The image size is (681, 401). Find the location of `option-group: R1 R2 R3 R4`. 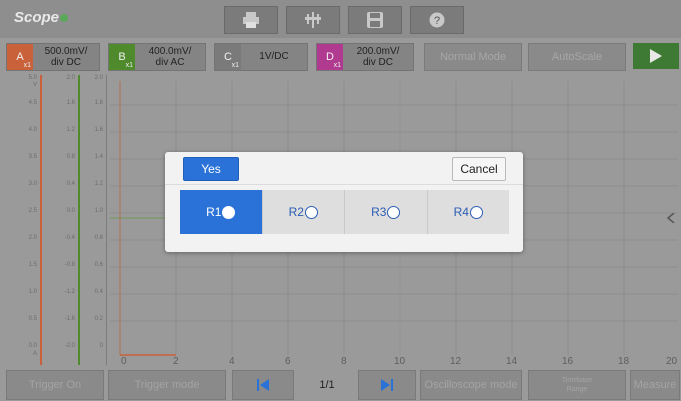

option-group: R1 R2 R3 R4 is located at coordinates (344, 212).